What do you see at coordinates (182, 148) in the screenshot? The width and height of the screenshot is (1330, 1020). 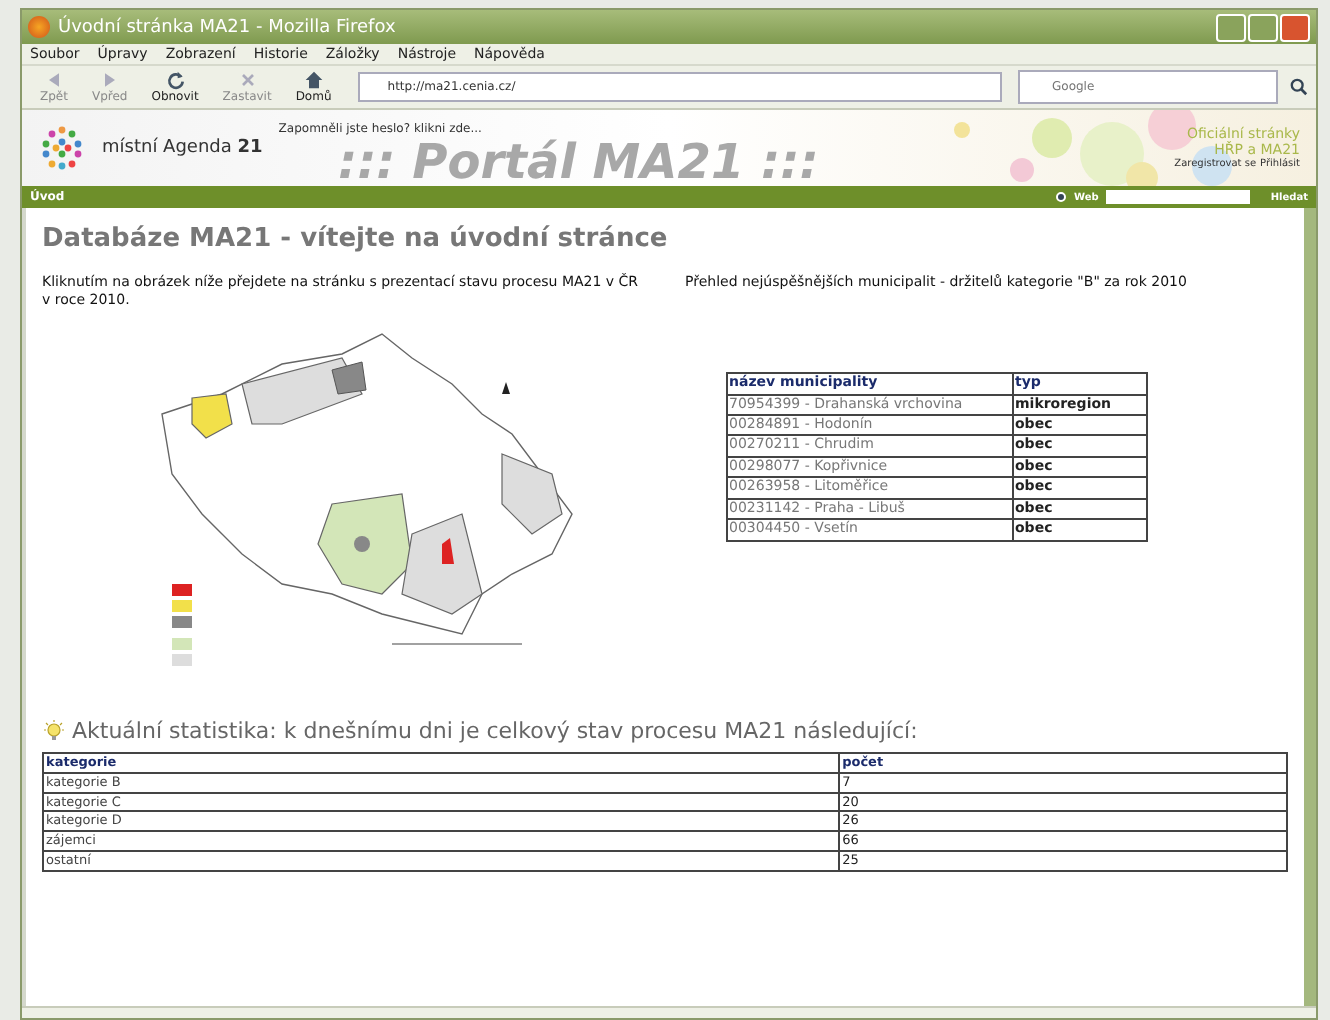 I see `logo-text: místní Agenda 21` at bounding box center [182, 148].